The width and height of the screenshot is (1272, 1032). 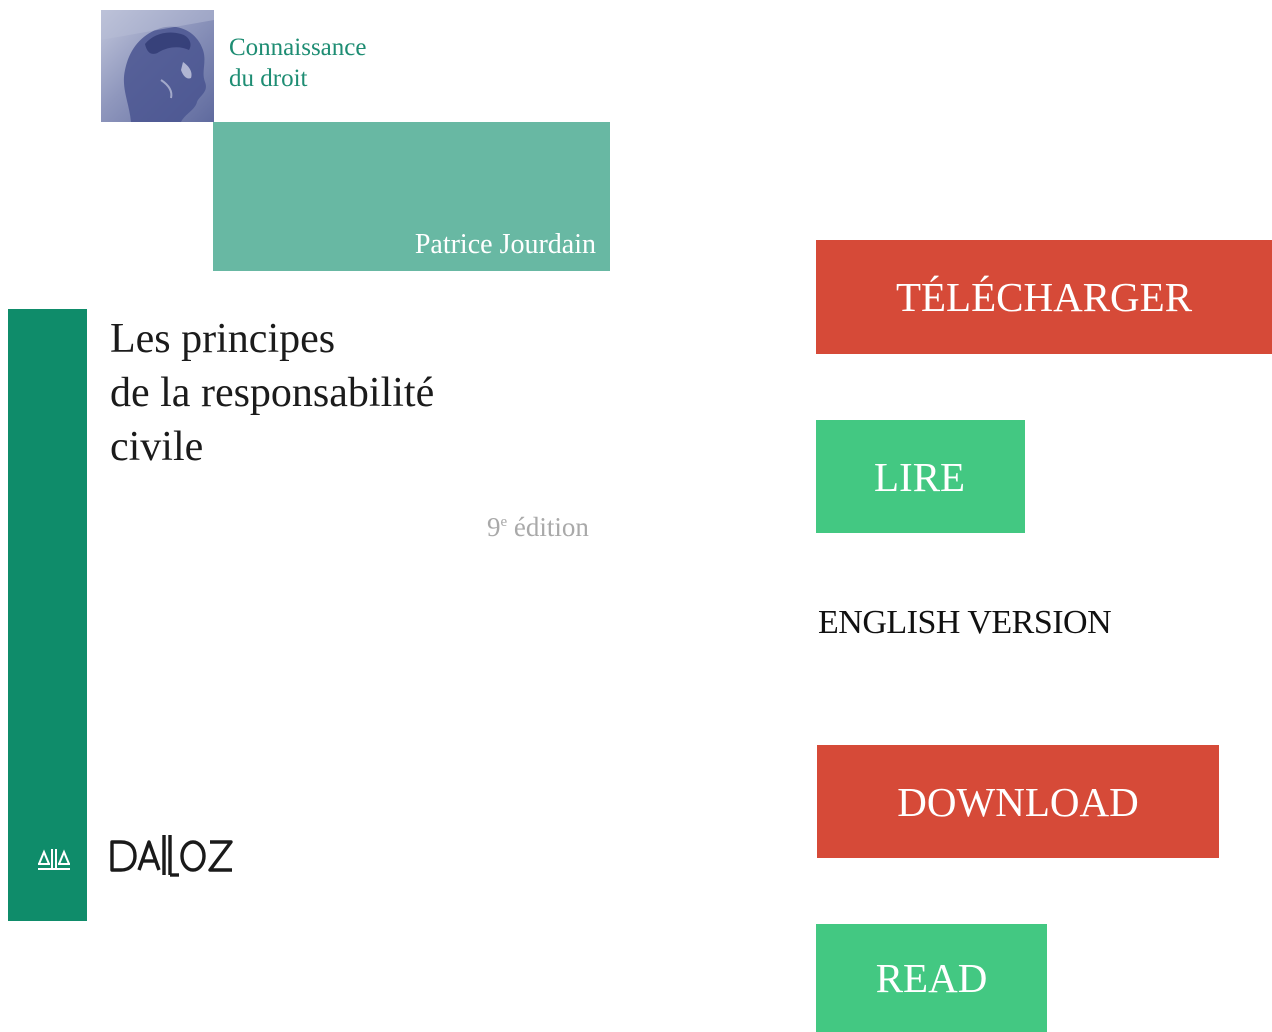 What do you see at coordinates (1018, 801) in the screenshot?
I see `download-button: DOWNLOAD` at bounding box center [1018, 801].